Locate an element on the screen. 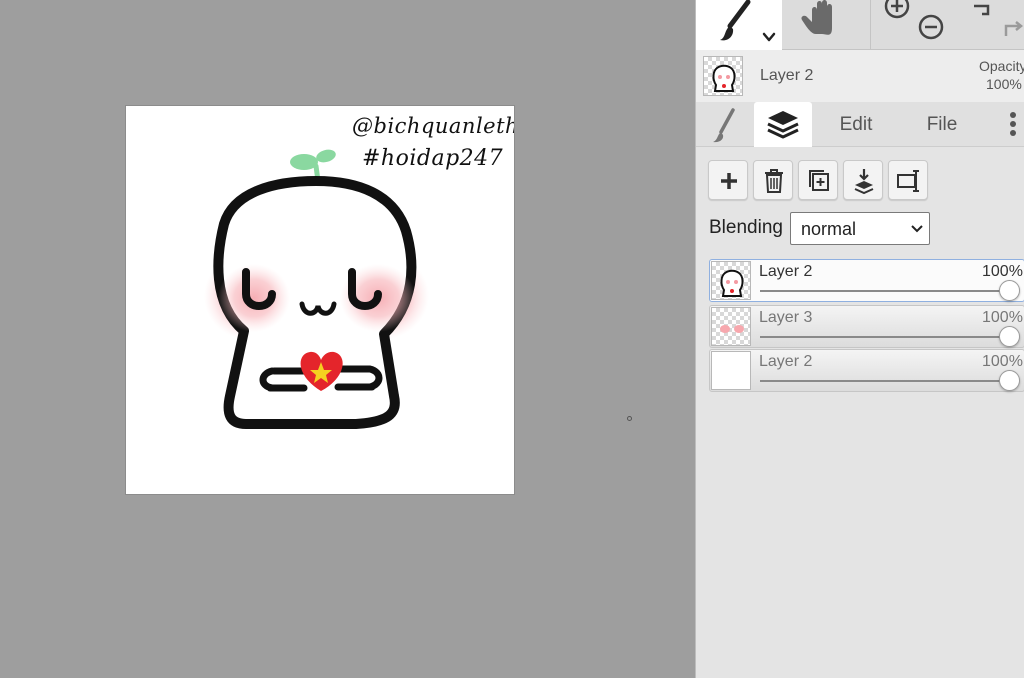  opacity-label: Opacity is located at coordinates (1001, 66).